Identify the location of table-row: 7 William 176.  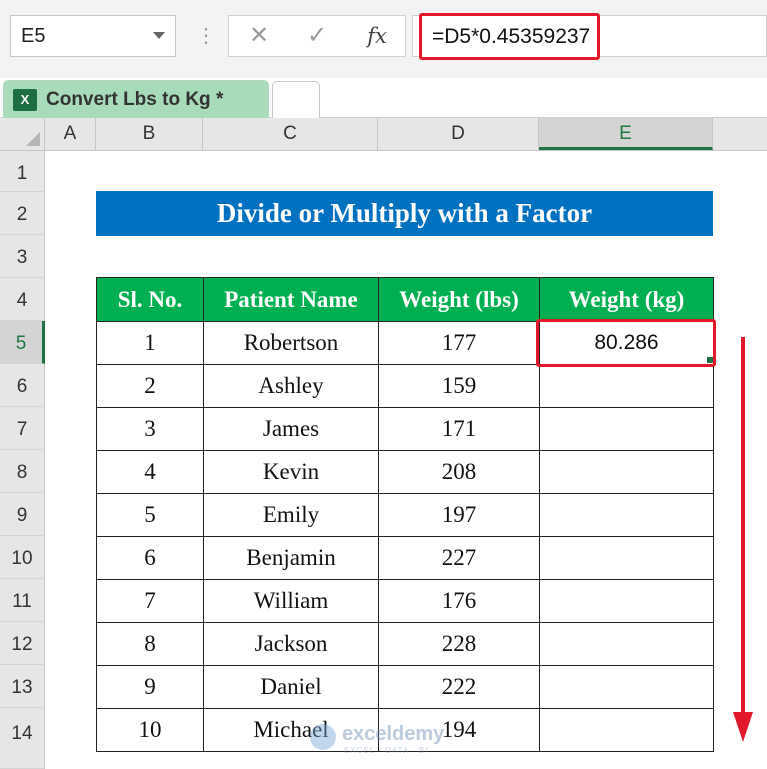
(405, 601).